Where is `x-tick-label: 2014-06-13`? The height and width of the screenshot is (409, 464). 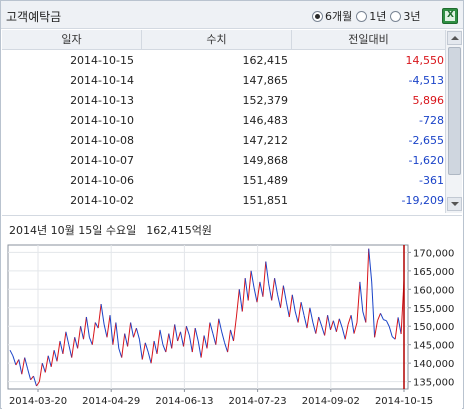 x-tick-label: 2014-06-13 is located at coordinates (184, 401).